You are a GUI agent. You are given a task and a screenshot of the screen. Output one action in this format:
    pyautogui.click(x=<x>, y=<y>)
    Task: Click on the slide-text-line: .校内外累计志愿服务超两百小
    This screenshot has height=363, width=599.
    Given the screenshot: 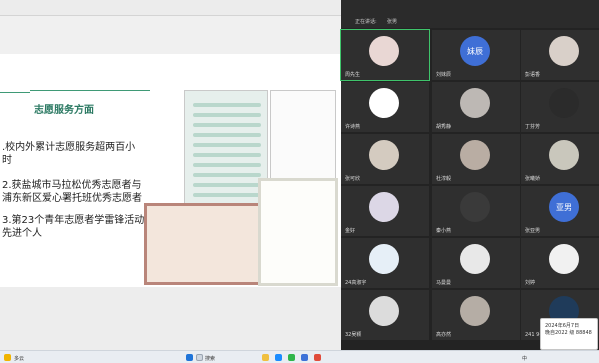 What is the action you would take?
    pyautogui.click(x=69, y=147)
    